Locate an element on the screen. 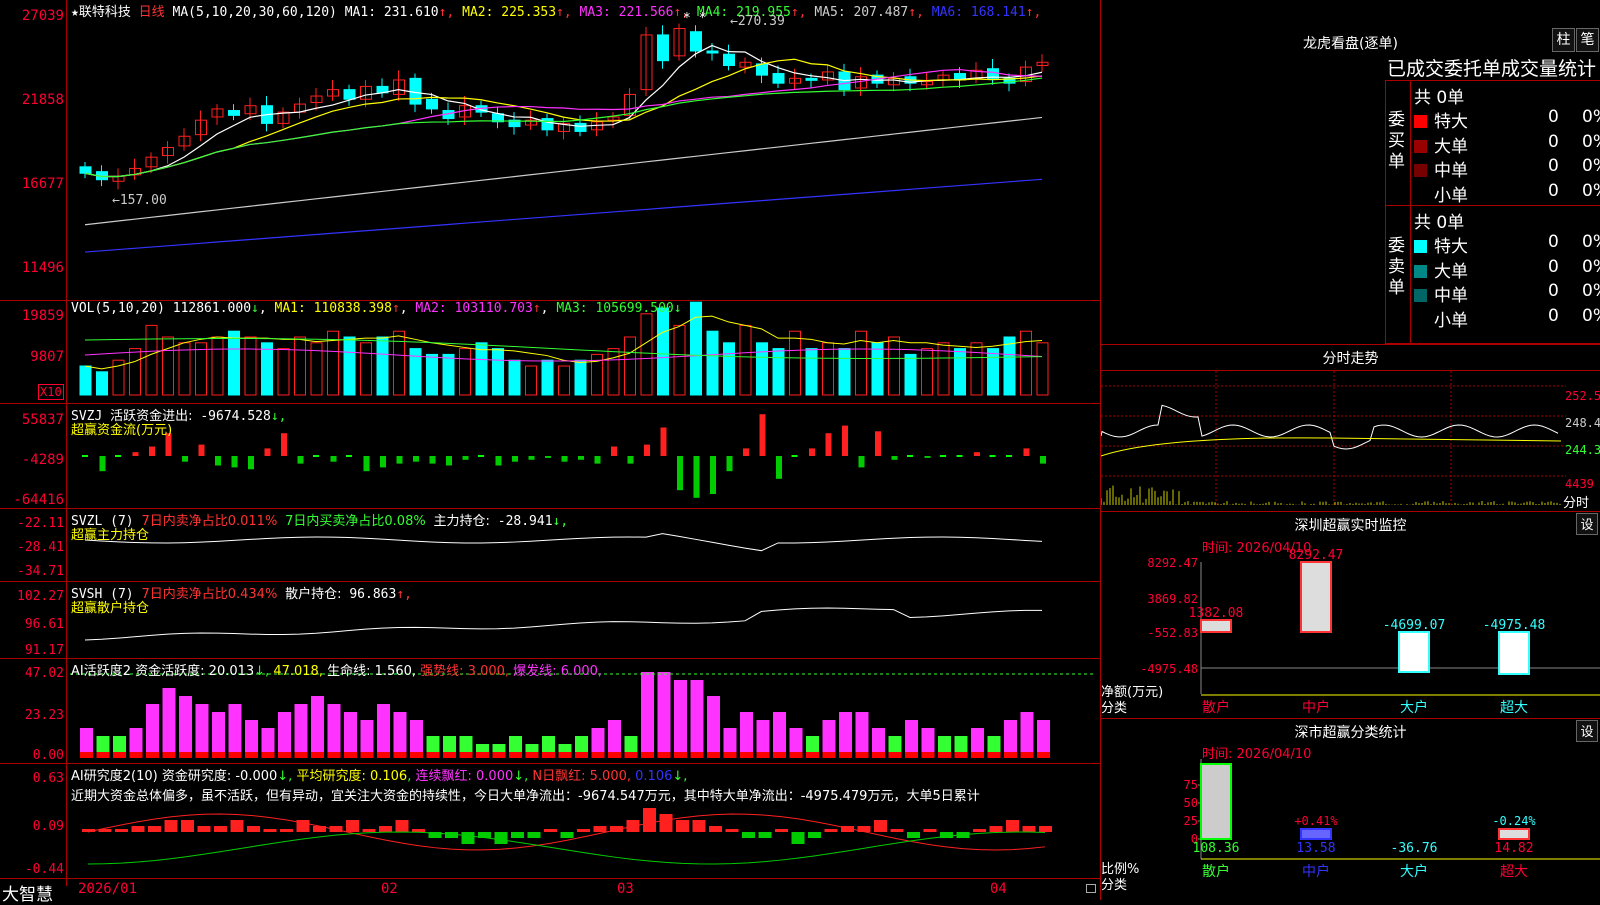  order-type: 小单 is located at coordinates (1451, 196).